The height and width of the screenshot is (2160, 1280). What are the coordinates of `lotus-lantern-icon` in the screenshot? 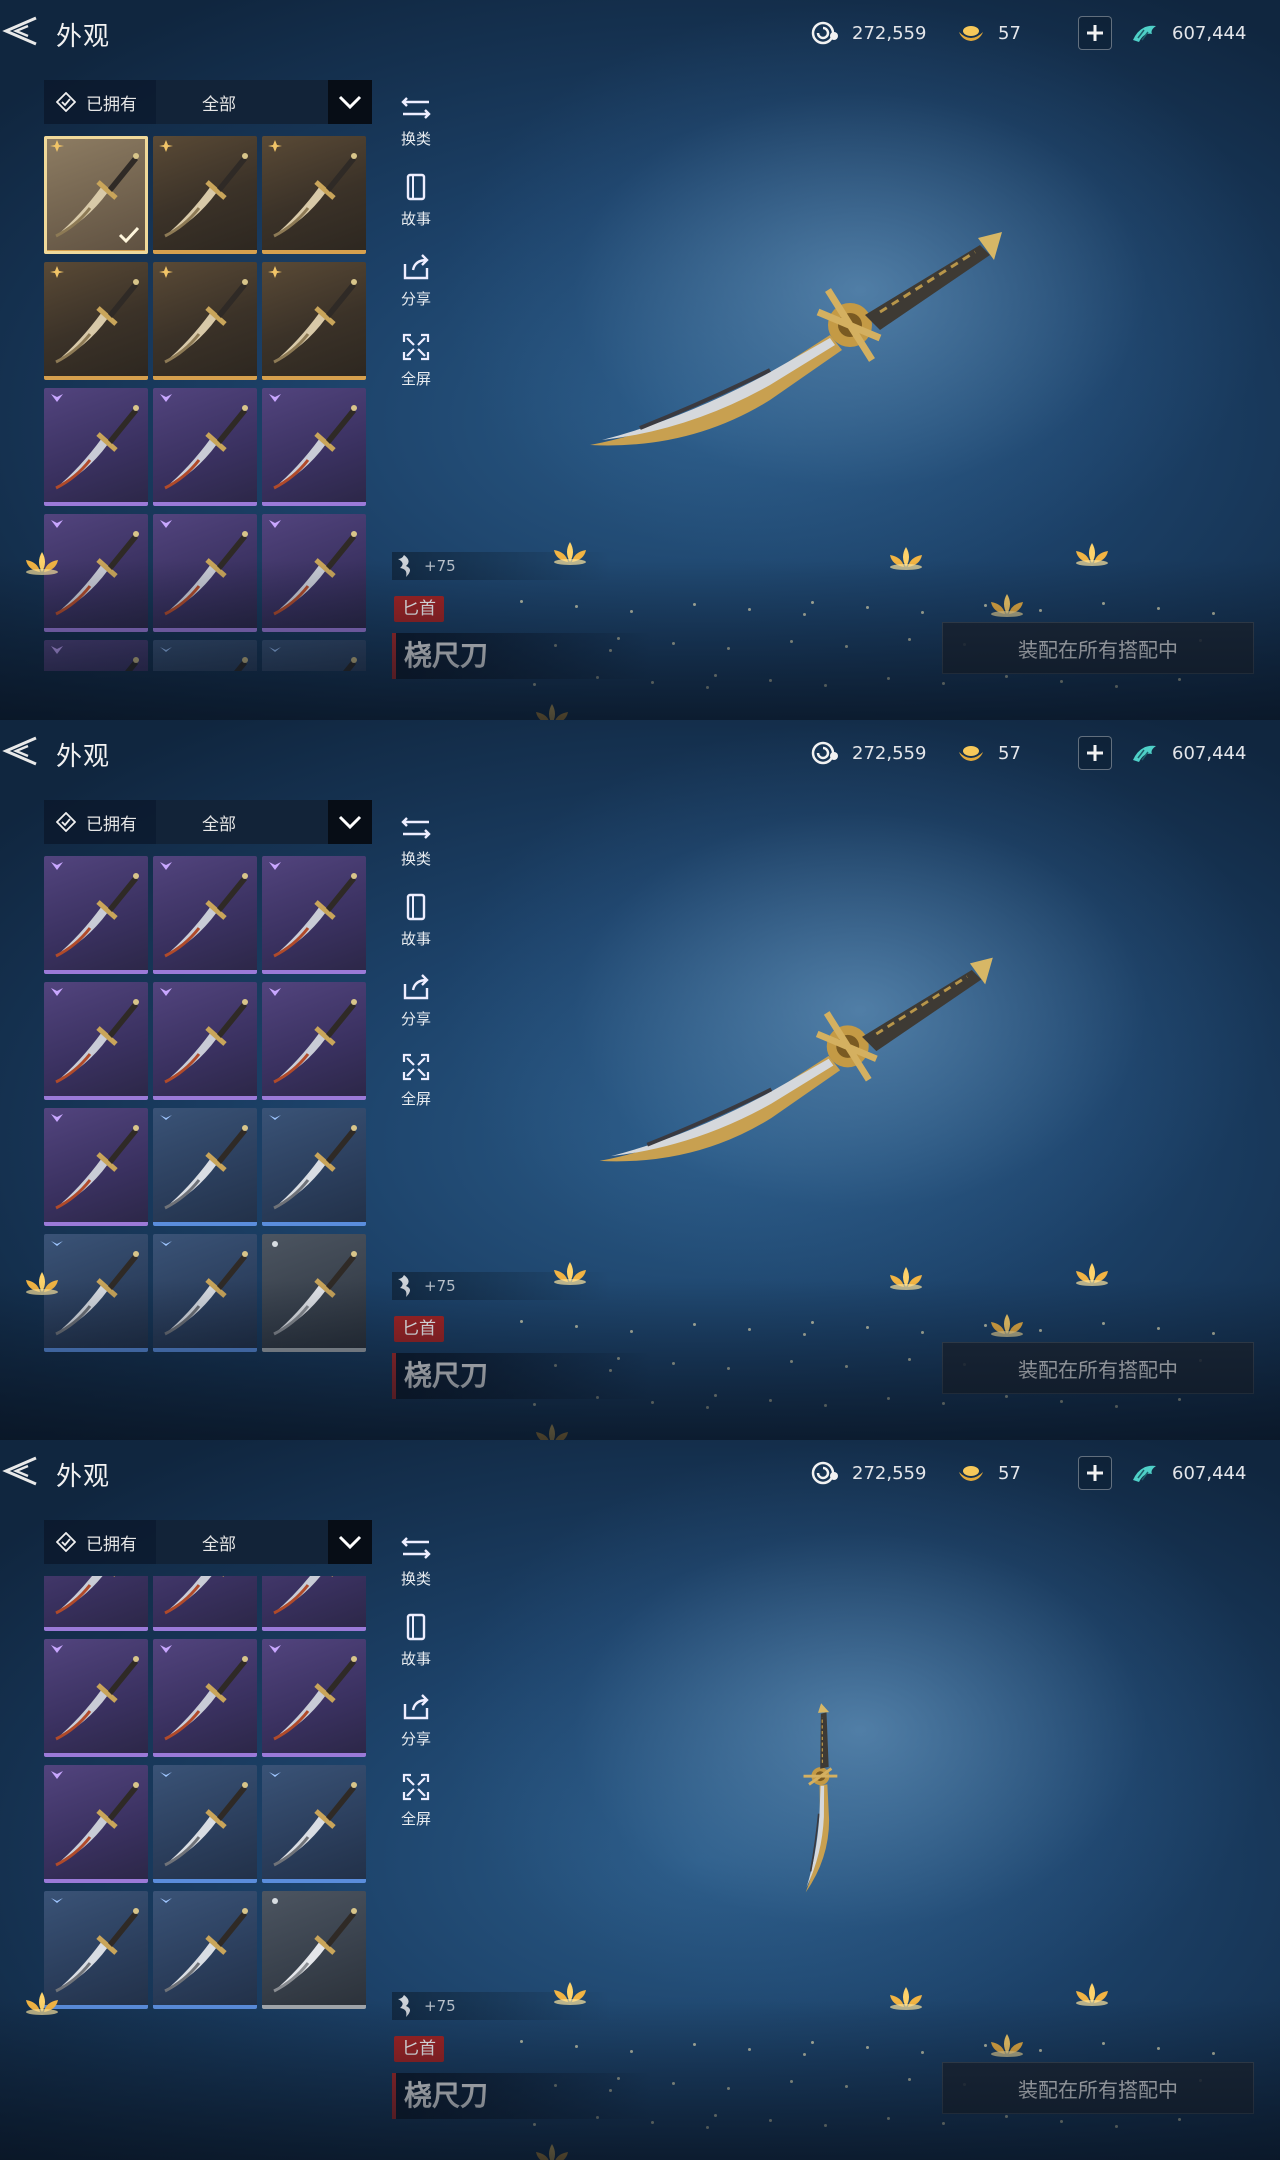 It's located at (570, 1273).